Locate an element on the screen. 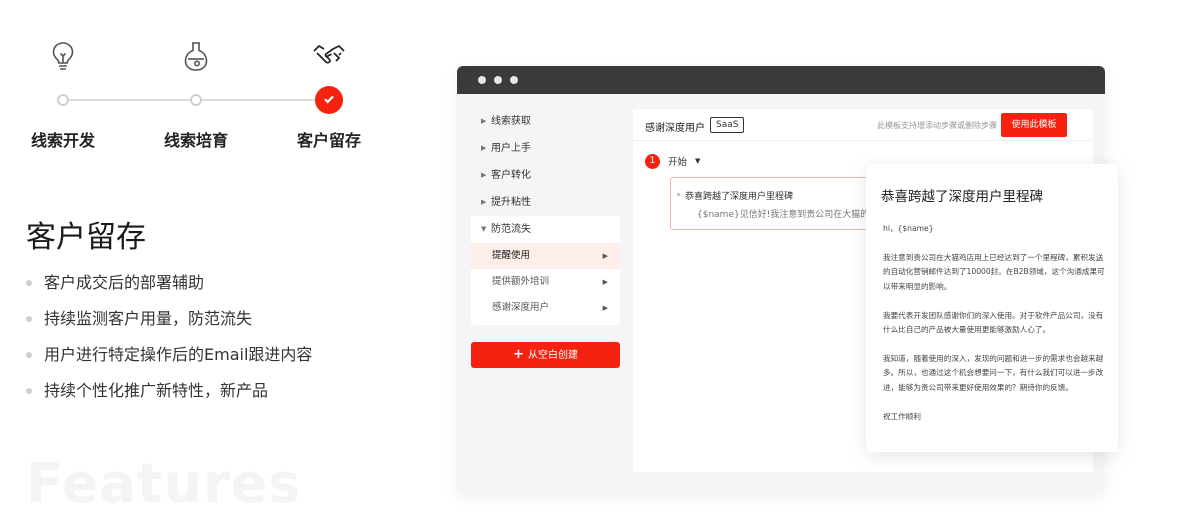 The height and width of the screenshot is (526, 1179). check-icon is located at coordinates (329, 100).